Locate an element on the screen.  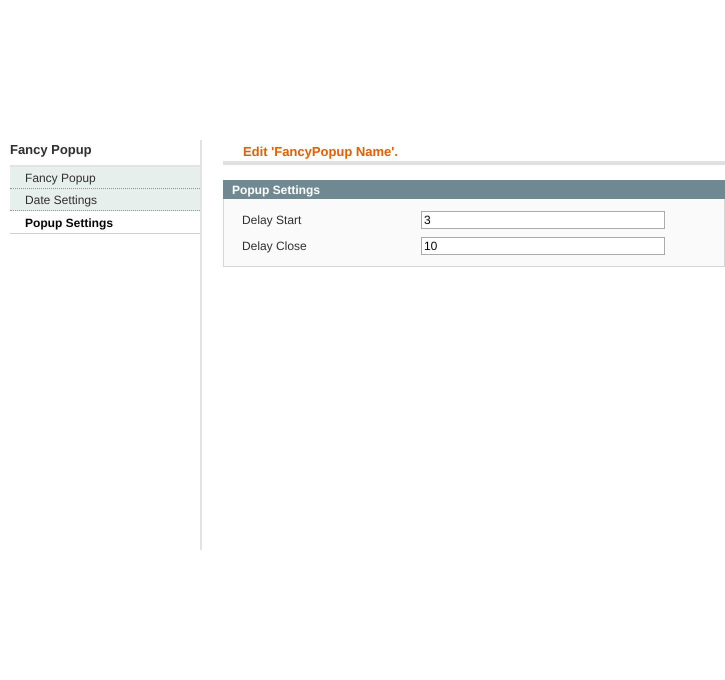
input-field: 10 is located at coordinates (543, 246).